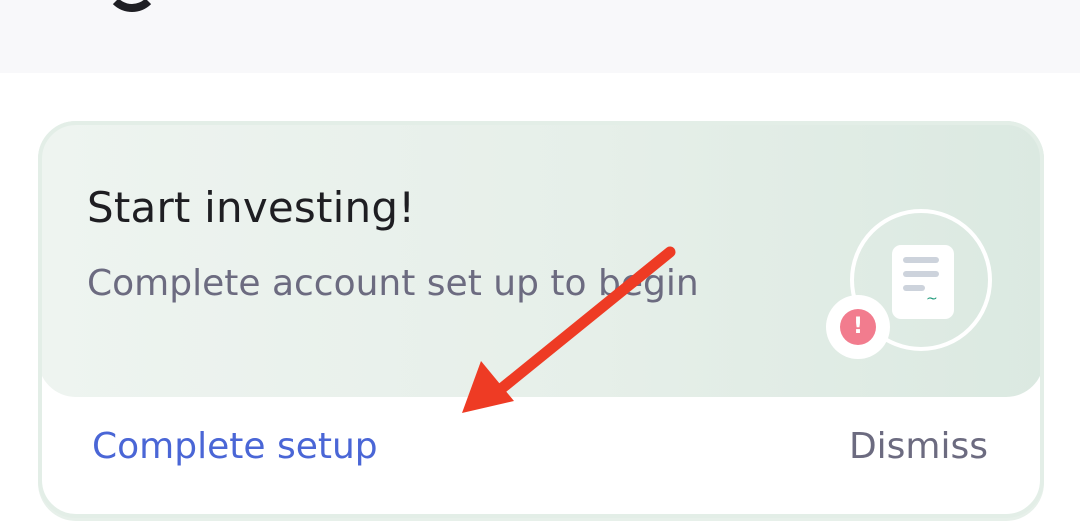 Image resolution: width=1080 pixels, height=521 pixels. I want to click on complete-setup-button: Complete setup, so click(235, 446).